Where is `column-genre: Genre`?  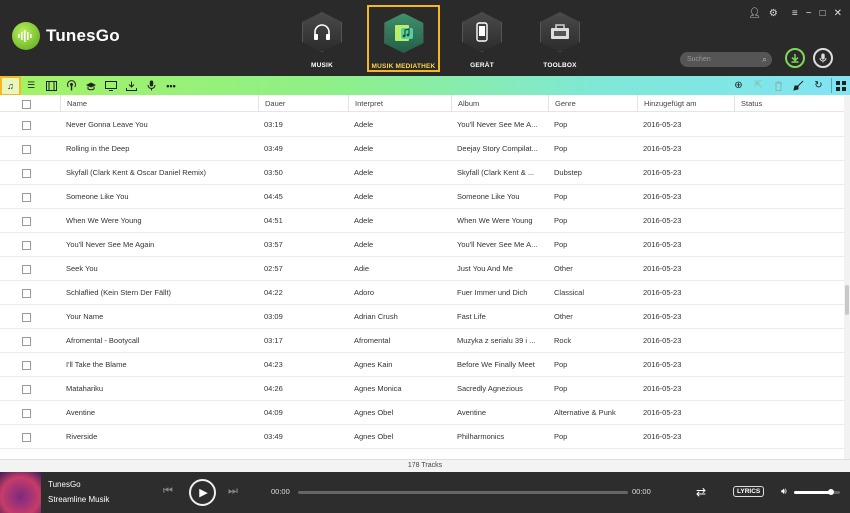
column-genre: Genre is located at coordinates (592, 103).